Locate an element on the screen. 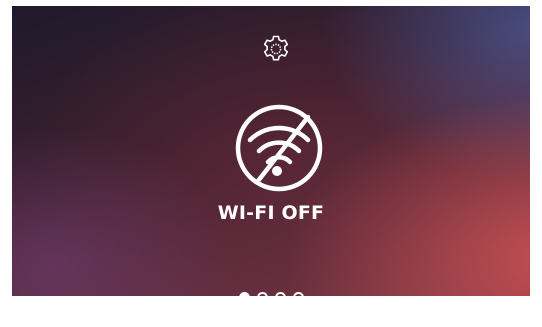 The width and height of the screenshot is (542, 327). page-indicator is located at coordinates (271, 294).